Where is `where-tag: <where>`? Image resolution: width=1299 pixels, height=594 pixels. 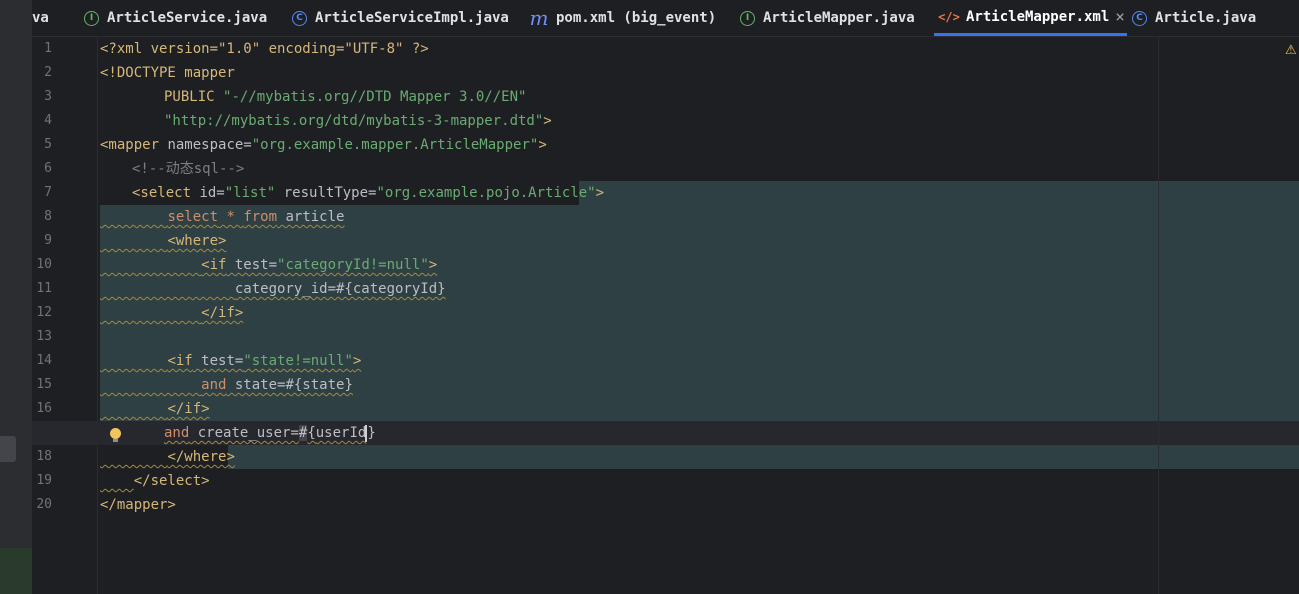
where-tag: <where> is located at coordinates (197, 241).